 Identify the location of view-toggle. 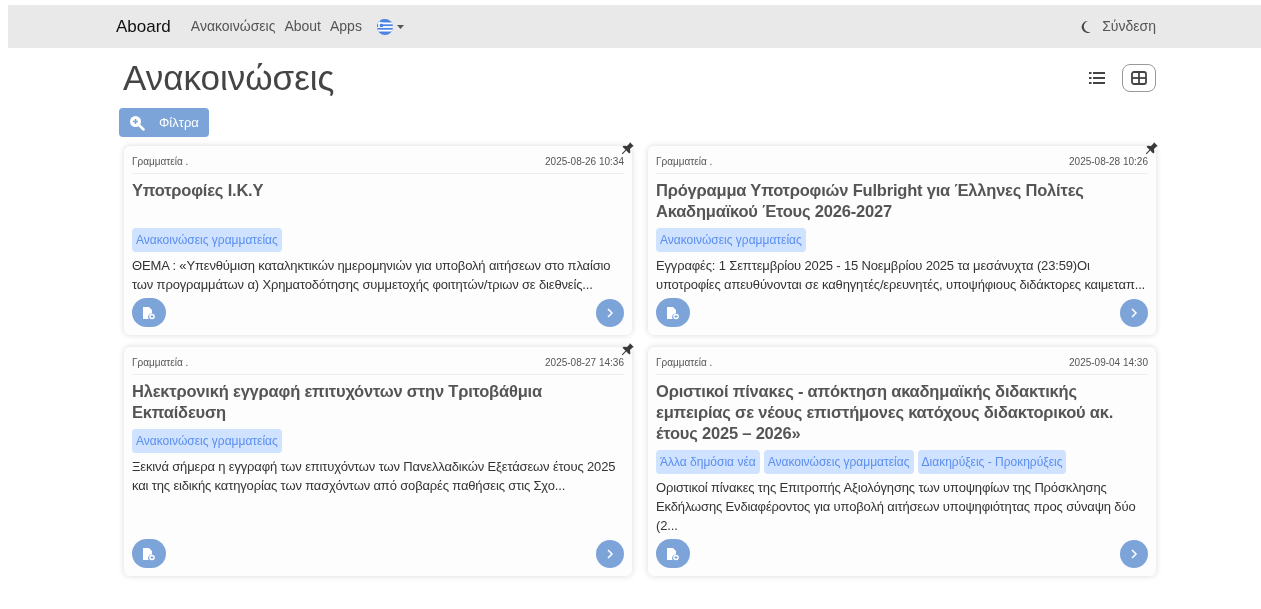
(1139, 78).